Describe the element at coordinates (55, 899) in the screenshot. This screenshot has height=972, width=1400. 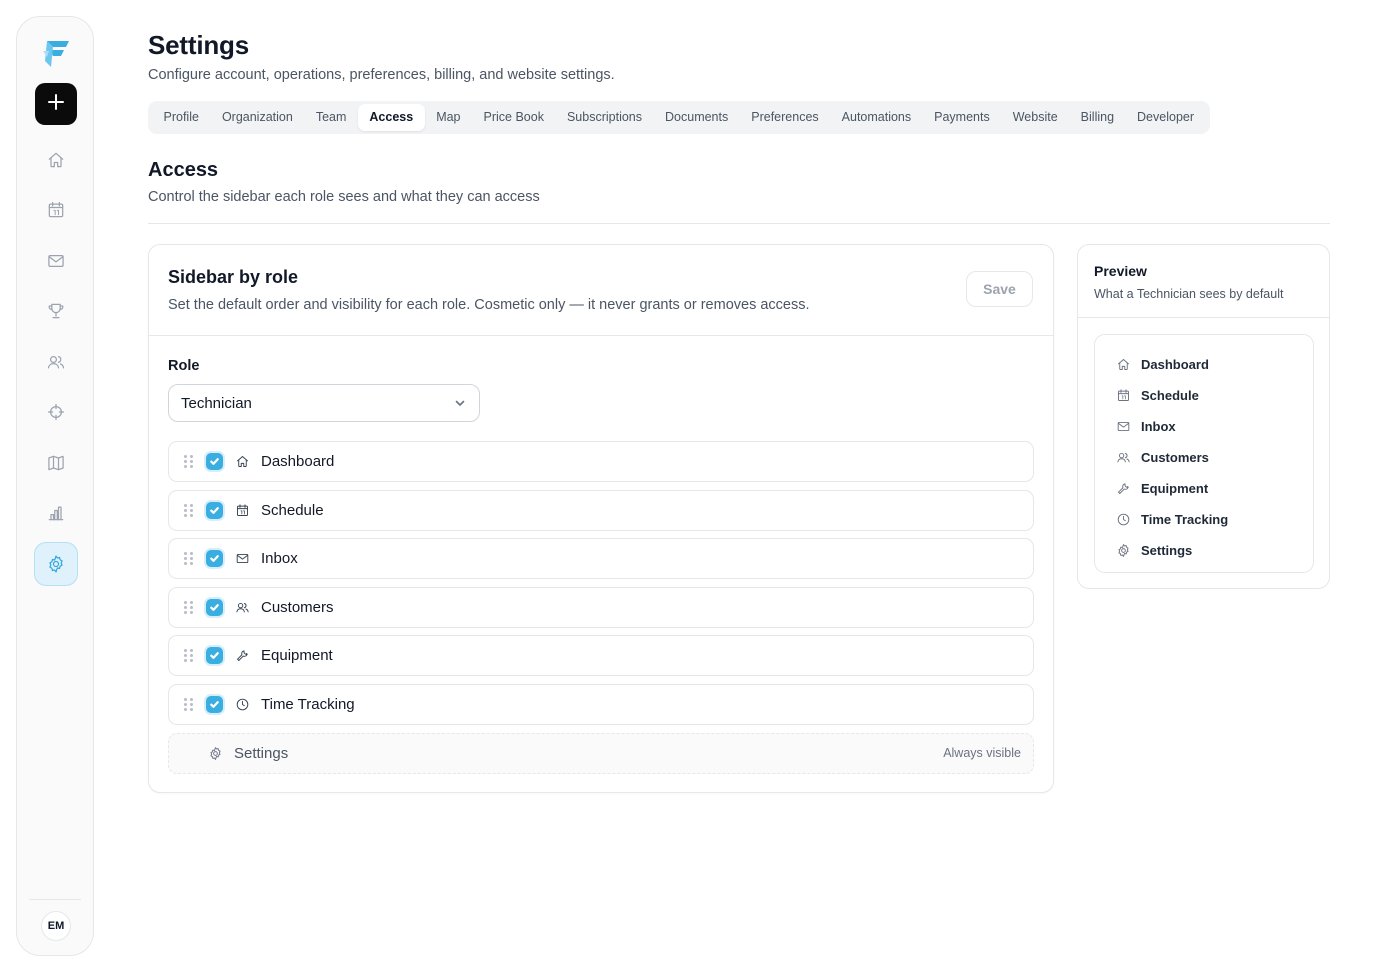
I see `rail-divider` at that location.